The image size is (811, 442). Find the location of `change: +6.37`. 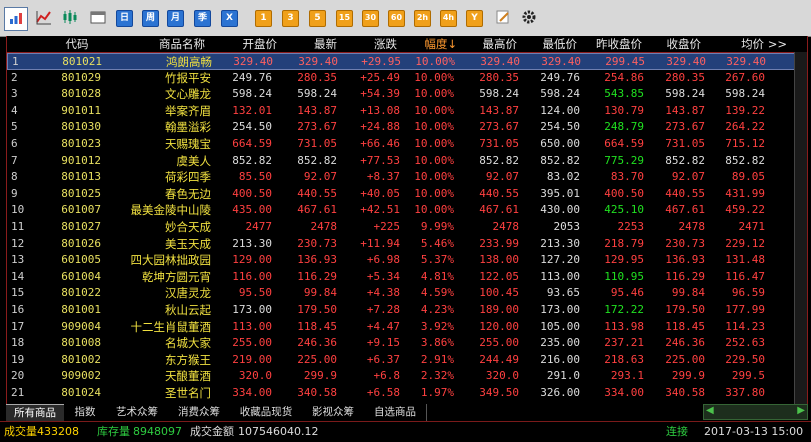

change: +6.37 is located at coordinates (383, 359).